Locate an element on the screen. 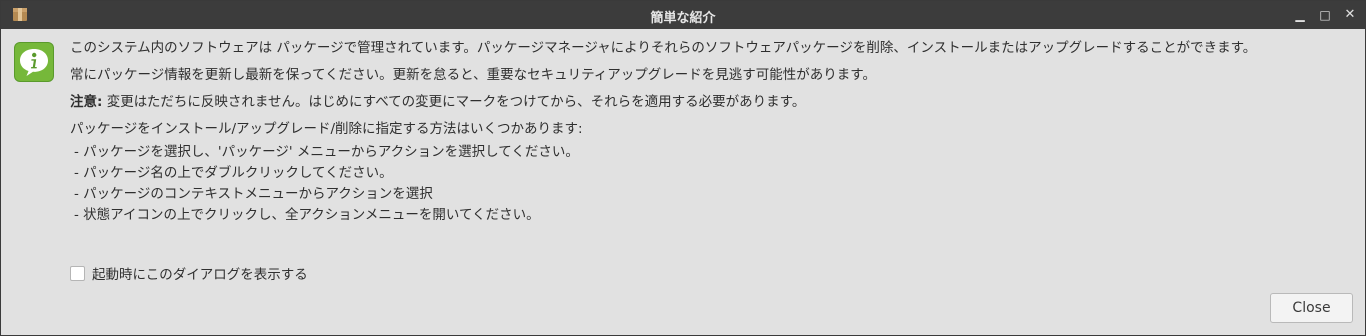 This screenshot has height=336, width=1366. show-at-startup-checkbox is located at coordinates (77, 273).